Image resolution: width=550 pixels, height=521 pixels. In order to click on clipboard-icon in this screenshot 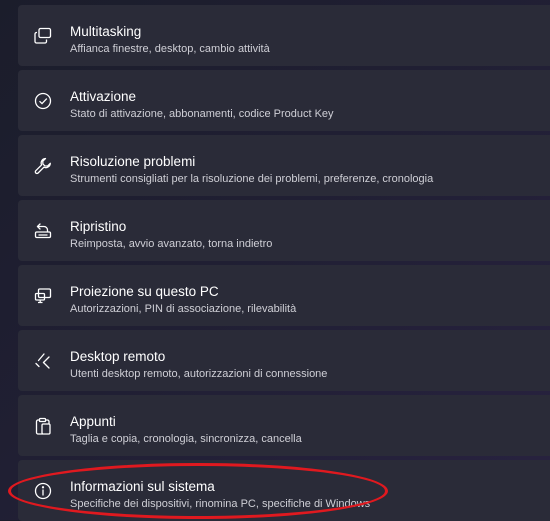, I will do `click(43, 426)`.